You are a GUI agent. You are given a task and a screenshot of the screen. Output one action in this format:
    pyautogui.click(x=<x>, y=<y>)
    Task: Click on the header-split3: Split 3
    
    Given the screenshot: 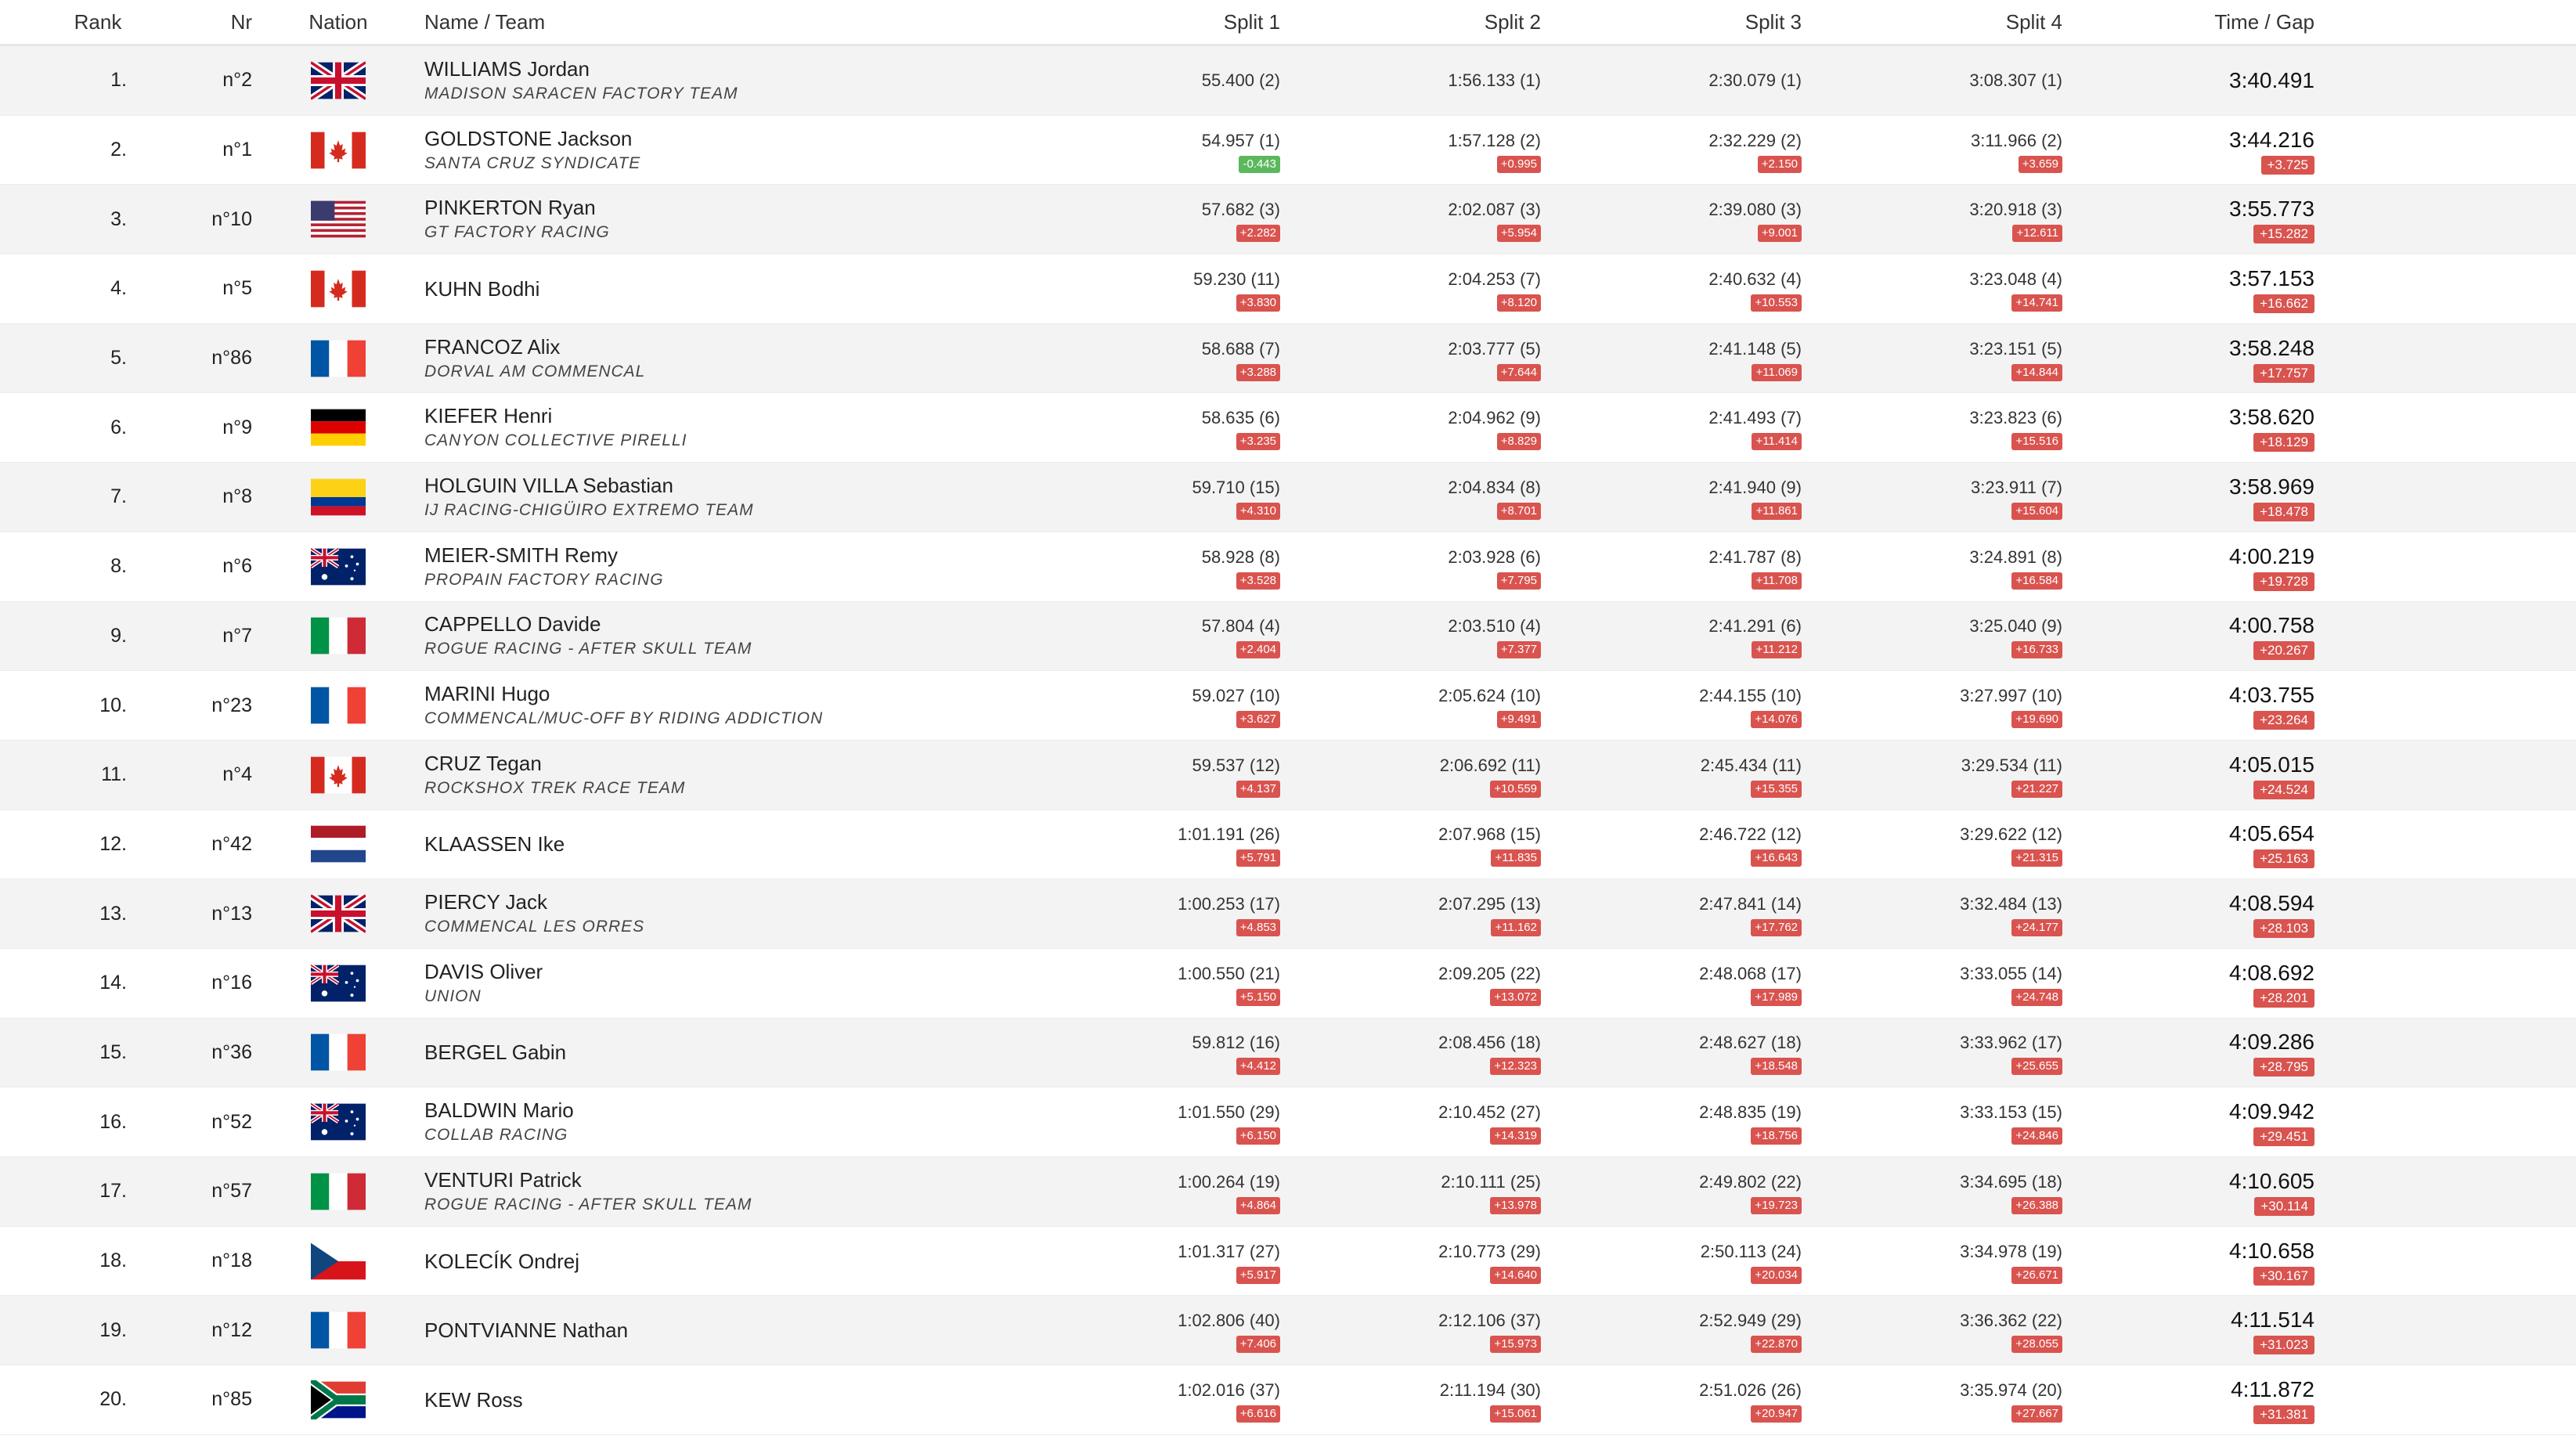 What is the action you would take?
    pyautogui.click(x=1671, y=22)
    